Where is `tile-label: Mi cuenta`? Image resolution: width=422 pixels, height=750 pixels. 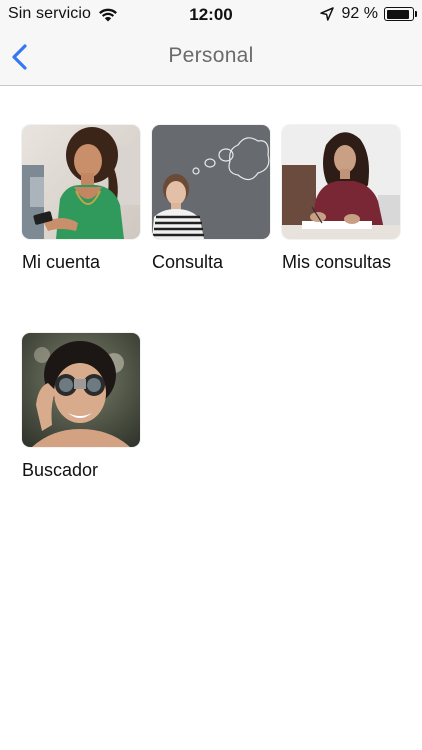
tile-label: Mi cuenta is located at coordinates (61, 262).